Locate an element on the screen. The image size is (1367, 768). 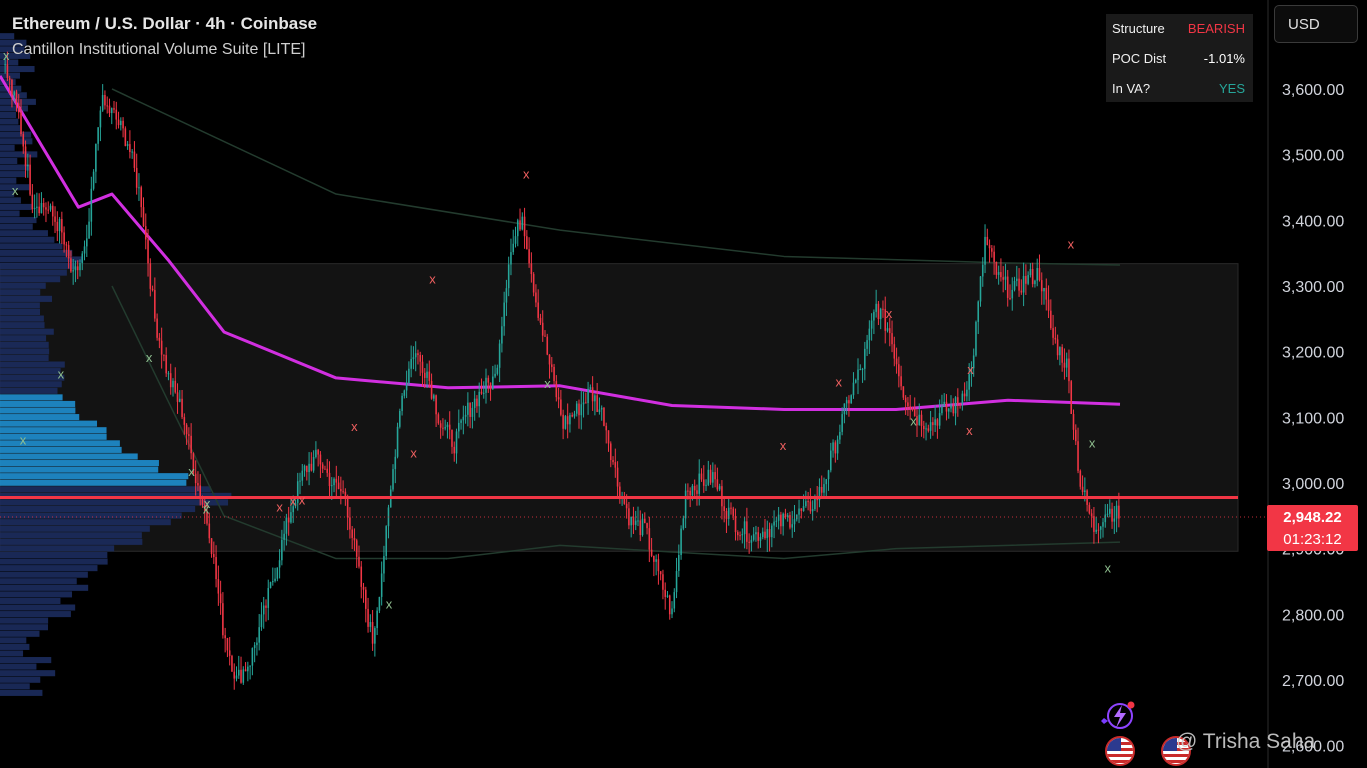
y-tick-label: 3,100.00 is located at coordinates (1313, 418).